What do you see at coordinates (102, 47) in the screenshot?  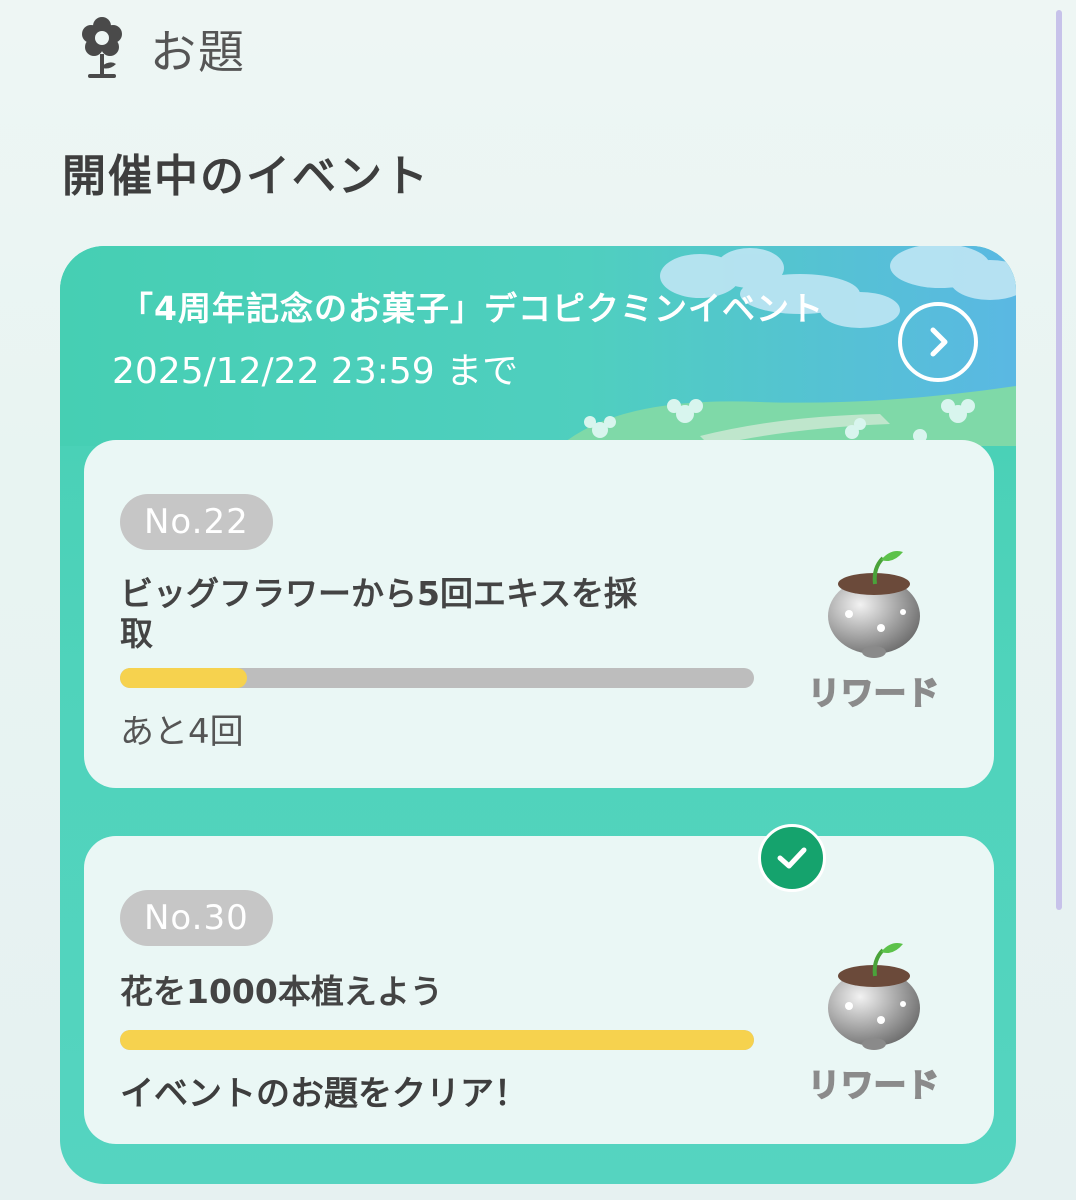 I see `flower-icon` at bounding box center [102, 47].